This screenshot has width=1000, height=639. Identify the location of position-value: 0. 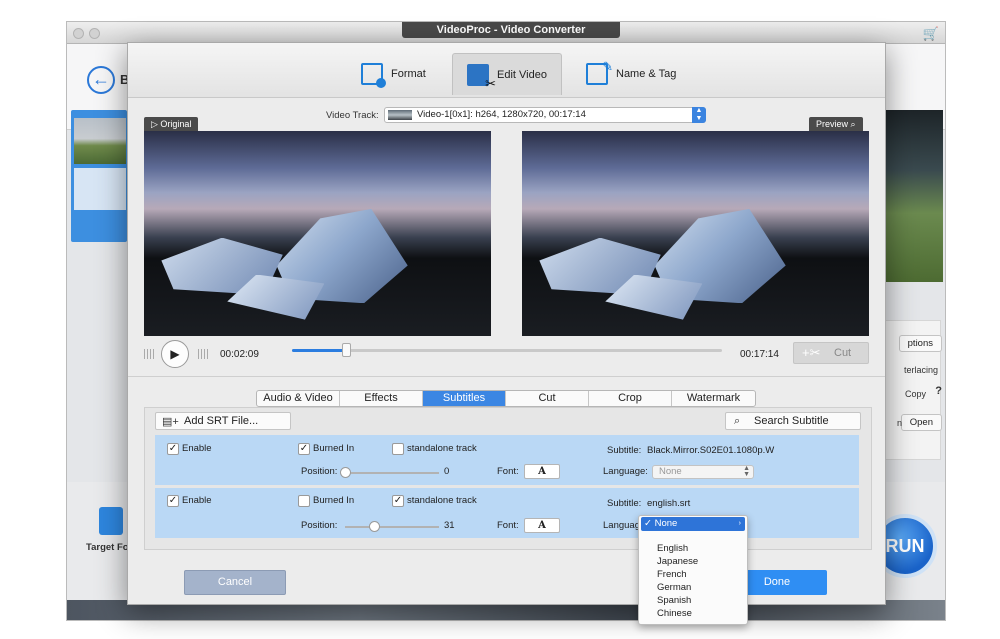
(447, 471).